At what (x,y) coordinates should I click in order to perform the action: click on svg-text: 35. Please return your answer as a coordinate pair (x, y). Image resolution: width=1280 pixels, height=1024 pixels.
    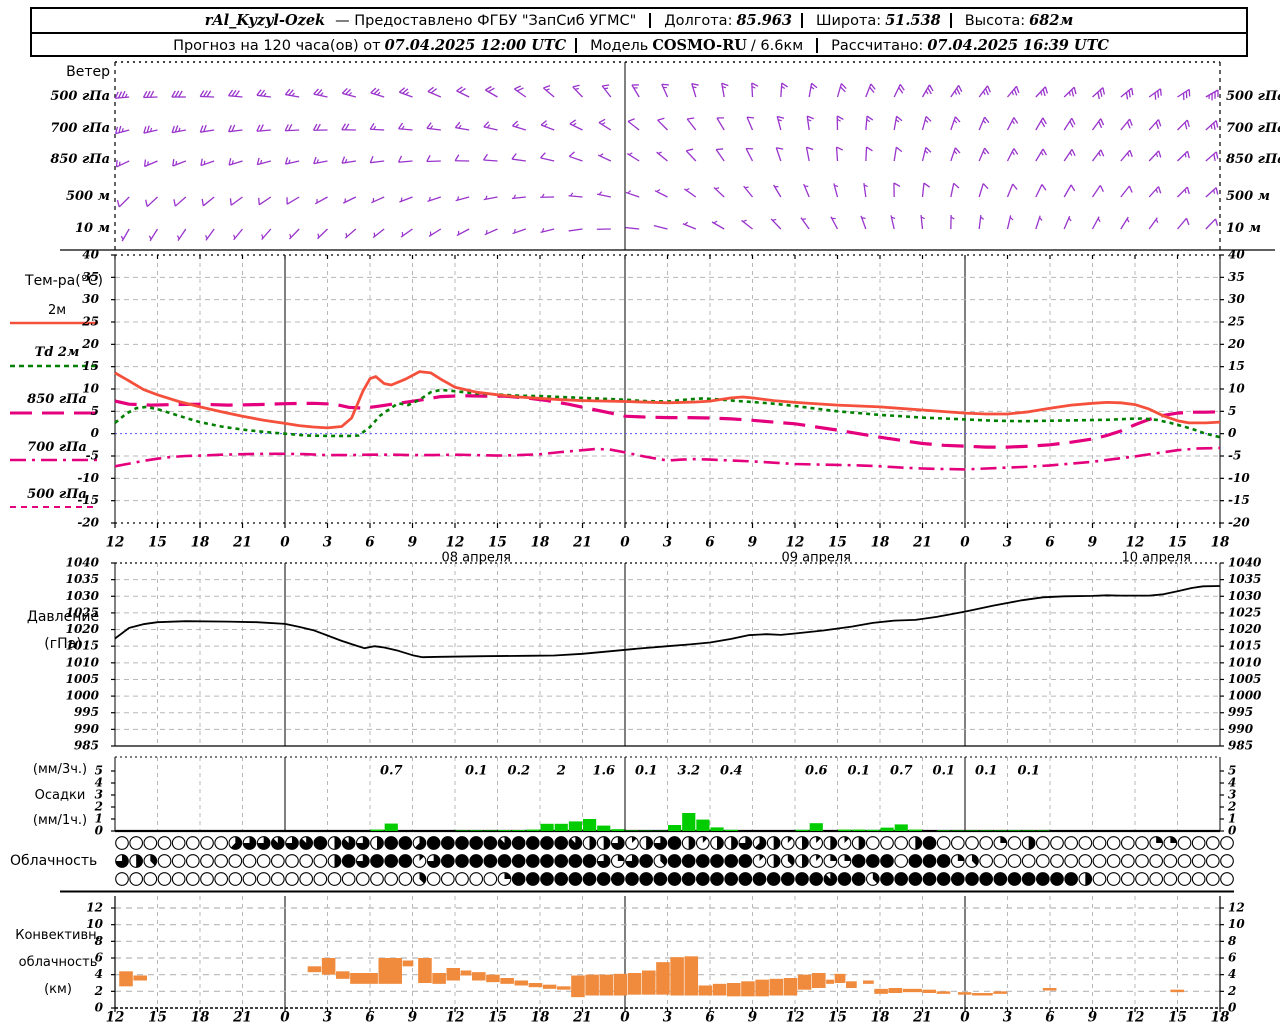
    Looking at the image, I should click on (90, 277).